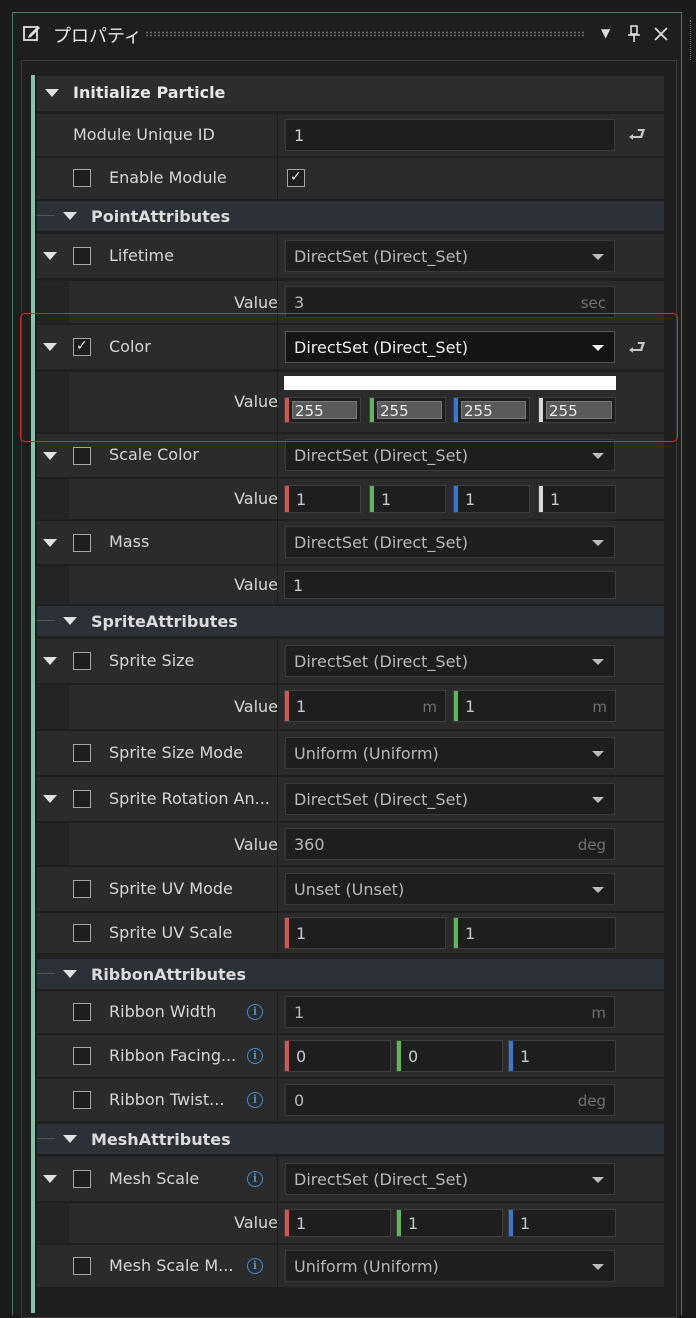  I want to click on ribbon-width-input: 1m, so click(450, 1012).